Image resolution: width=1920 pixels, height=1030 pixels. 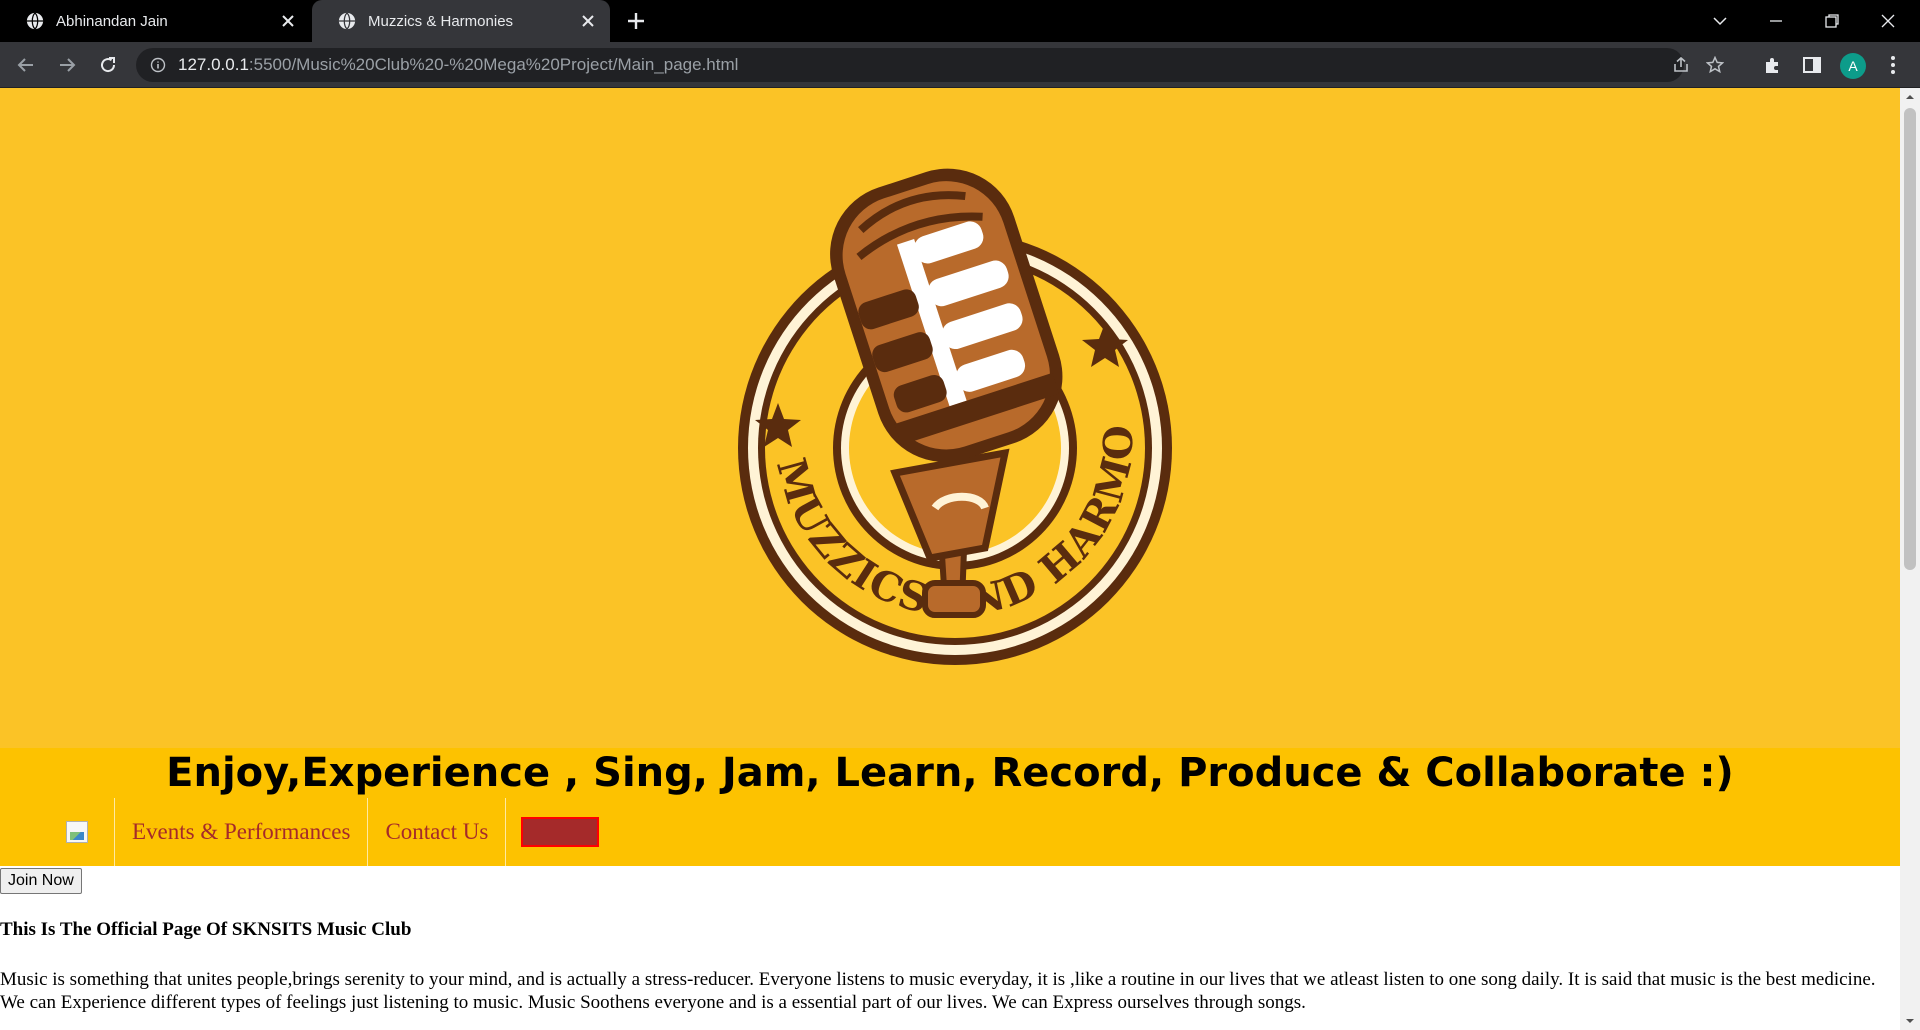 I want to click on page-scrollbar, so click(x=1910, y=559).